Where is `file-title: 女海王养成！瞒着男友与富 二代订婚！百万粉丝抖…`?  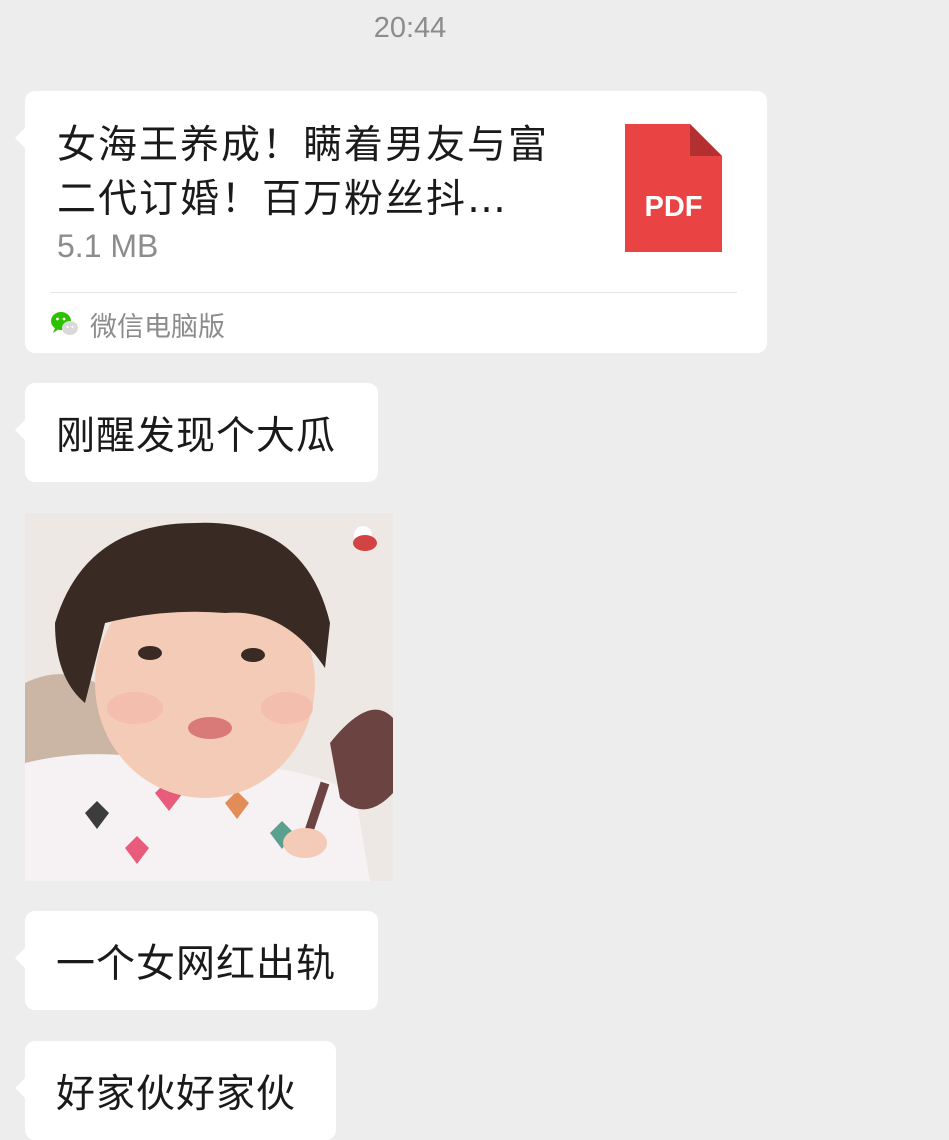 file-title: 女海王养成！瞒着男友与富 二代订婚！百万粉丝抖… is located at coordinates (303, 172).